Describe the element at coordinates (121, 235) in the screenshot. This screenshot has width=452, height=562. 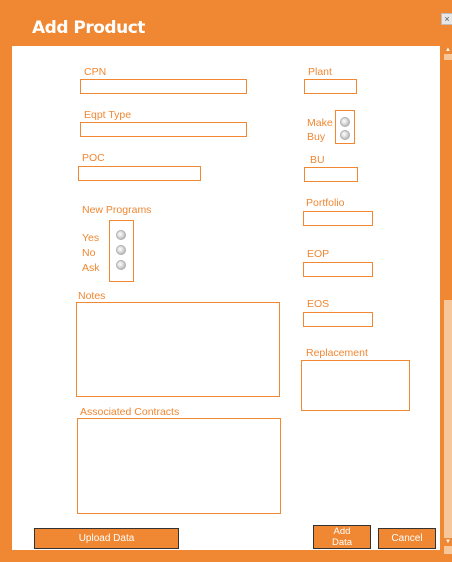
I see `new-programs-yes-radio` at that location.